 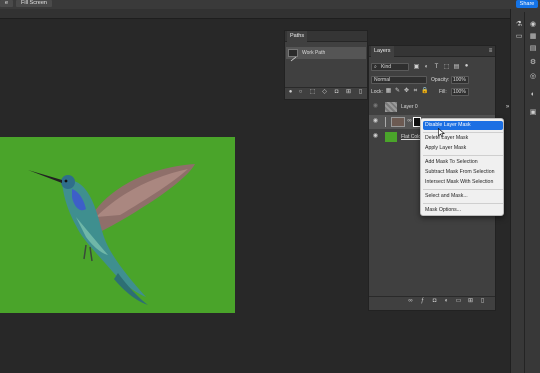 I want to click on blend-mode-value: Normal, so click(x=382, y=80).